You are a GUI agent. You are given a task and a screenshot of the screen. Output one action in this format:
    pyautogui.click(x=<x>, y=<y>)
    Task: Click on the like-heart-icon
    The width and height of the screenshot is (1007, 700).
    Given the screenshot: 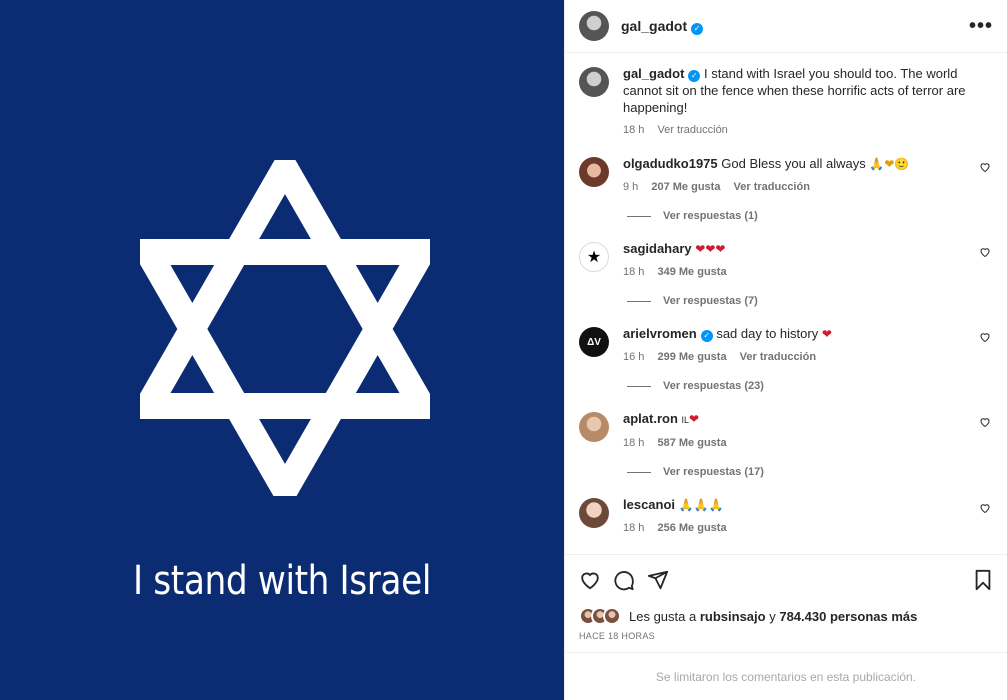 What is the action you would take?
    pyautogui.click(x=590, y=580)
    